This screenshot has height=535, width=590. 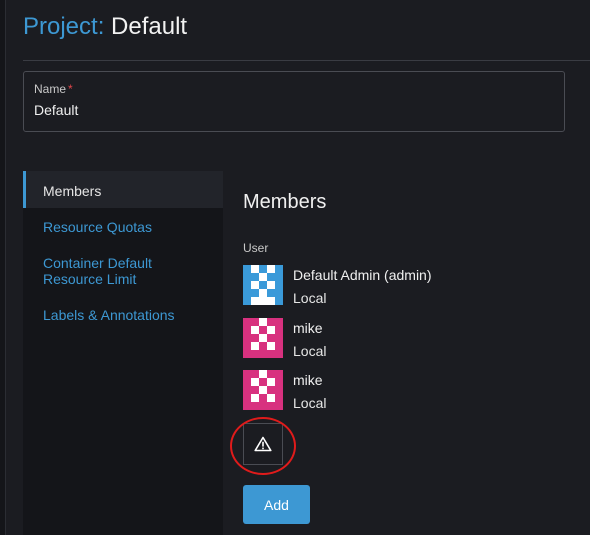 What do you see at coordinates (285, 202) in the screenshot?
I see `members-heading: Members` at bounding box center [285, 202].